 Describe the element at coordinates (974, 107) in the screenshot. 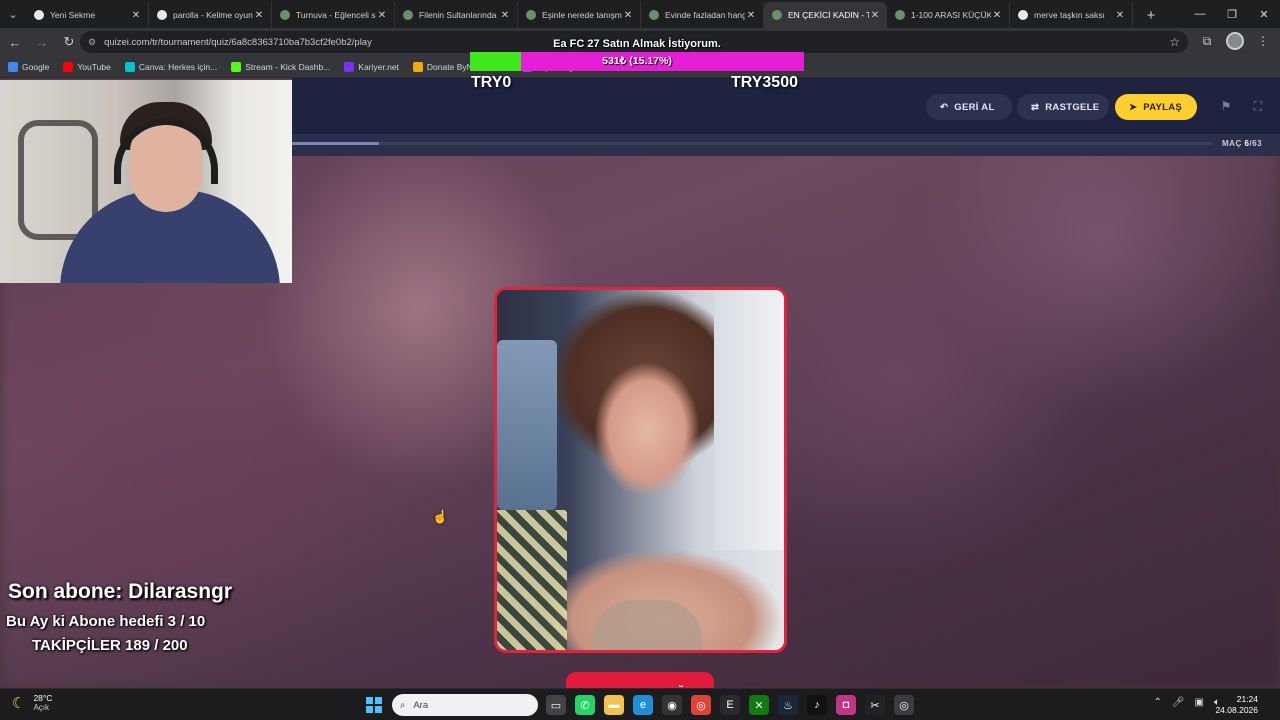

I see `undo-label: GERİ AL` at that location.